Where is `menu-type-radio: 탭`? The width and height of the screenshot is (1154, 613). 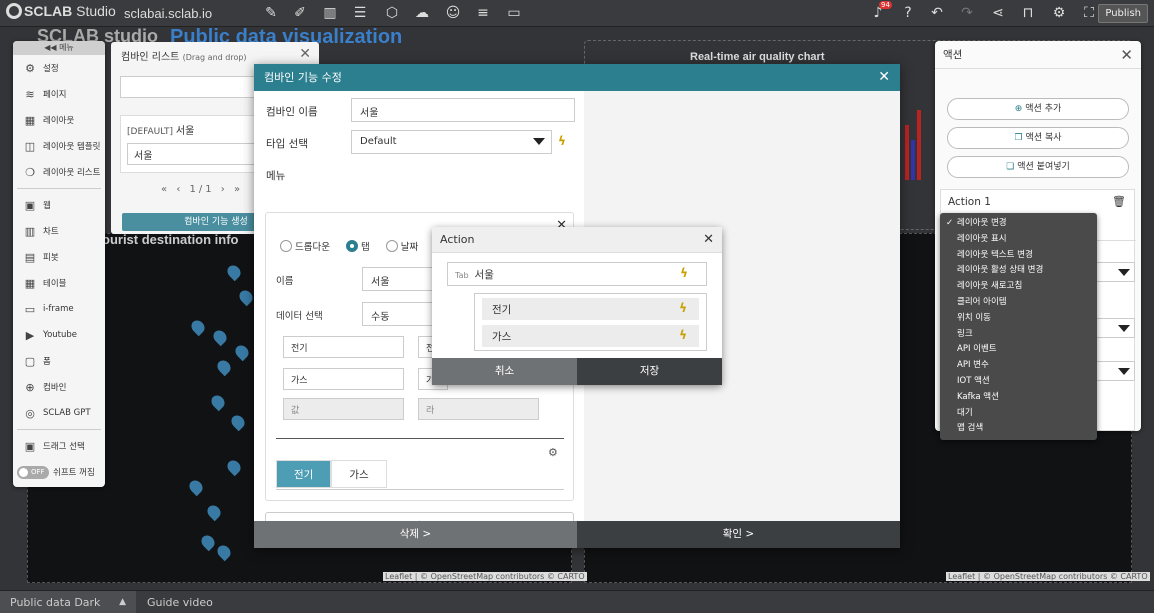
menu-type-radio: 탭 is located at coordinates (357, 246).